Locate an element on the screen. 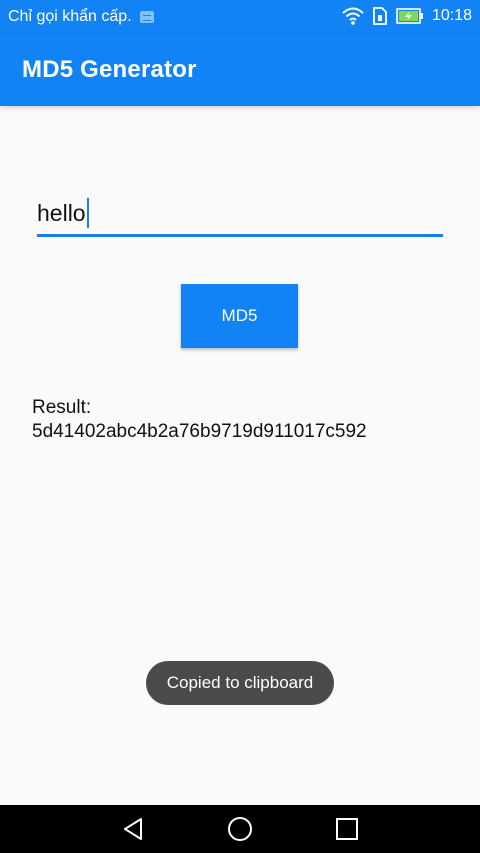 The width and height of the screenshot is (480, 853). result-hash: 5d41402abc4b2a76b9719d911017c592 is located at coordinates (242, 432).